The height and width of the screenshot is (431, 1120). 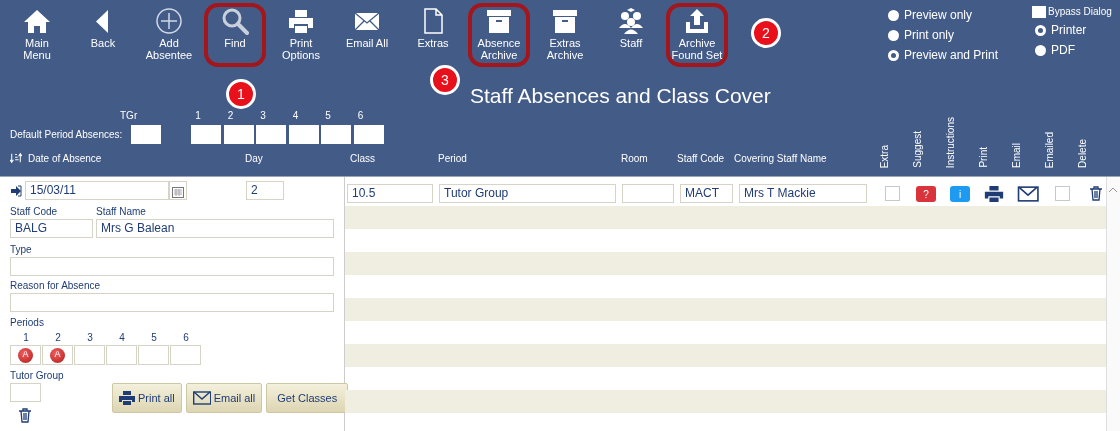 I want to click on toolbar-button: Main Menu, so click(x=37, y=35).